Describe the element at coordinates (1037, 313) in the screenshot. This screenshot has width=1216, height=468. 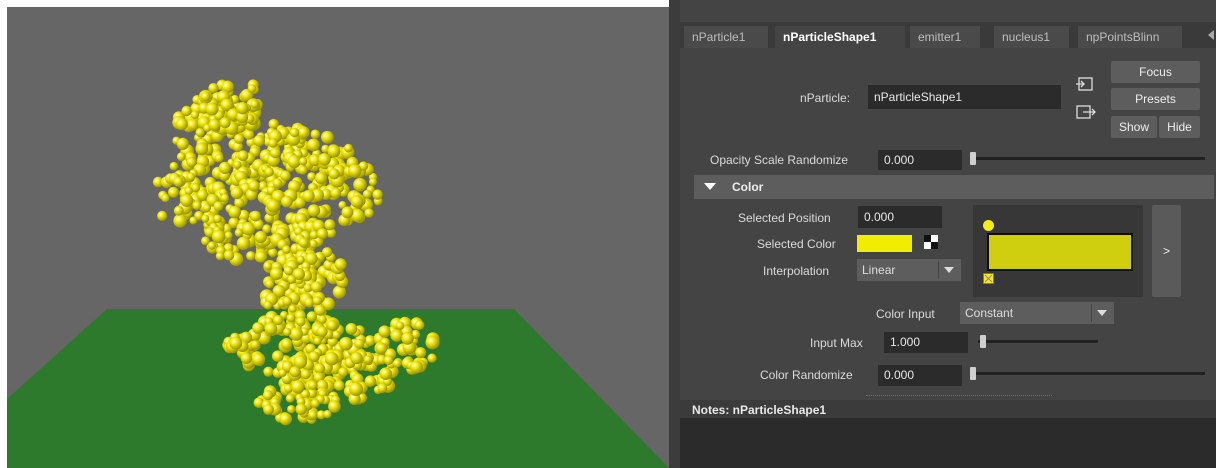
I see `color-input-dropdown: Constant` at that location.